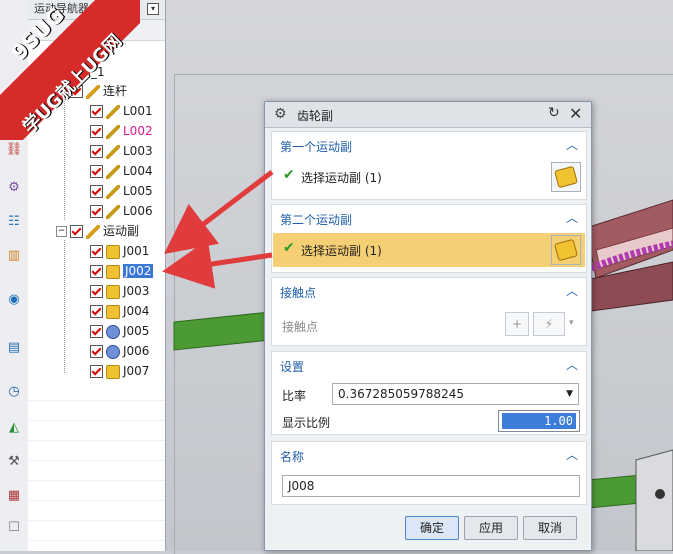 This screenshot has height=554, width=673. I want to click on palette-icon: ☐, so click(14, 527).